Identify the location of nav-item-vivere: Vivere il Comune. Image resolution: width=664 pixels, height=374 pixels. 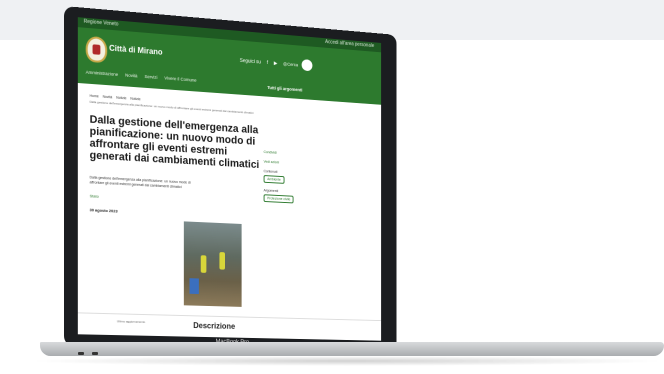
(180, 78).